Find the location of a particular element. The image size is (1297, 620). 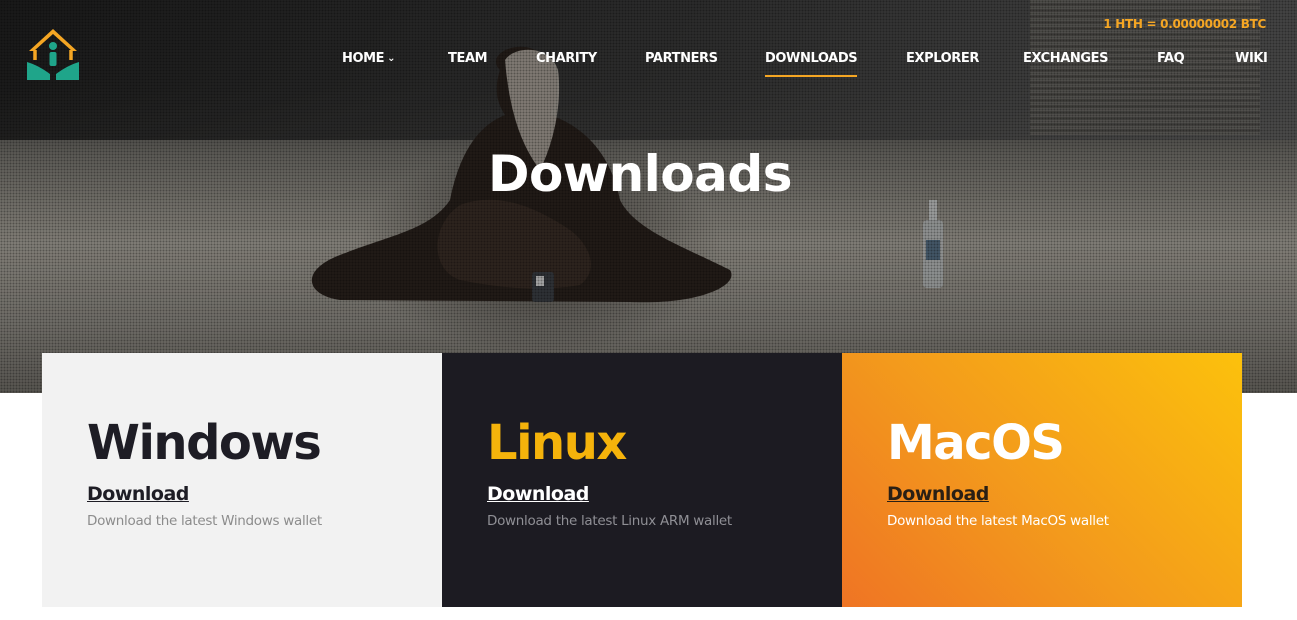

nav-item-explorer: EXPLORER is located at coordinates (942, 65).